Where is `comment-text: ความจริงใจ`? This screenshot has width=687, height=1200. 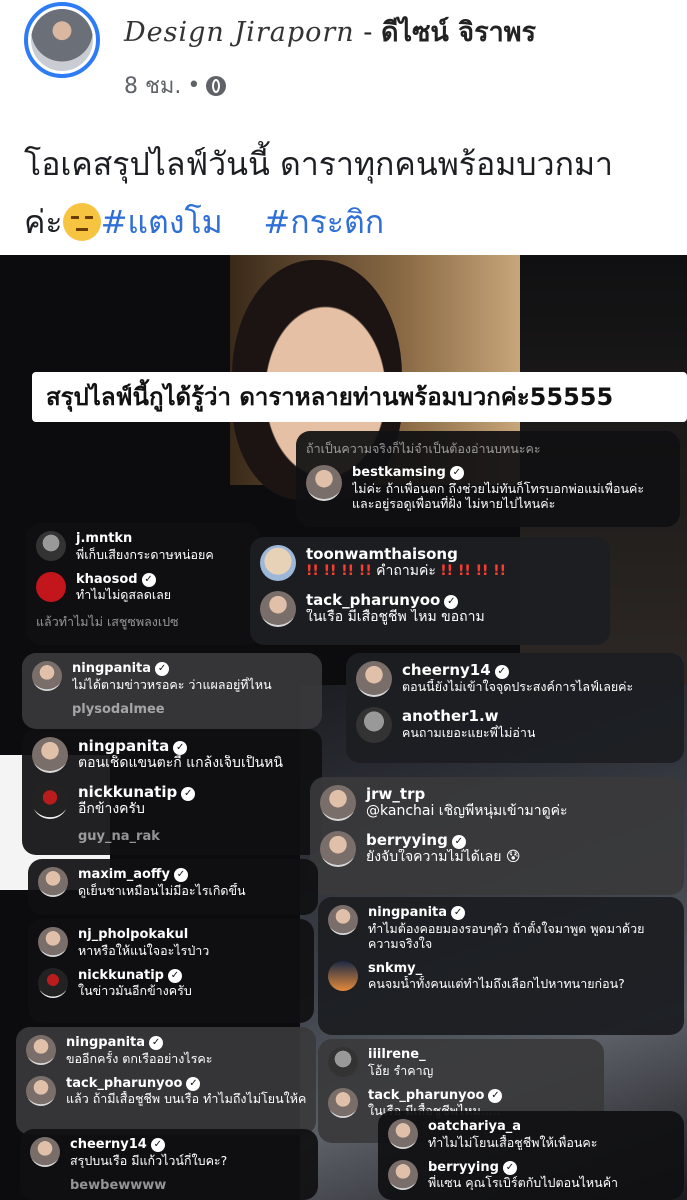 comment-text: ความจริงใจ is located at coordinates (400, 943).